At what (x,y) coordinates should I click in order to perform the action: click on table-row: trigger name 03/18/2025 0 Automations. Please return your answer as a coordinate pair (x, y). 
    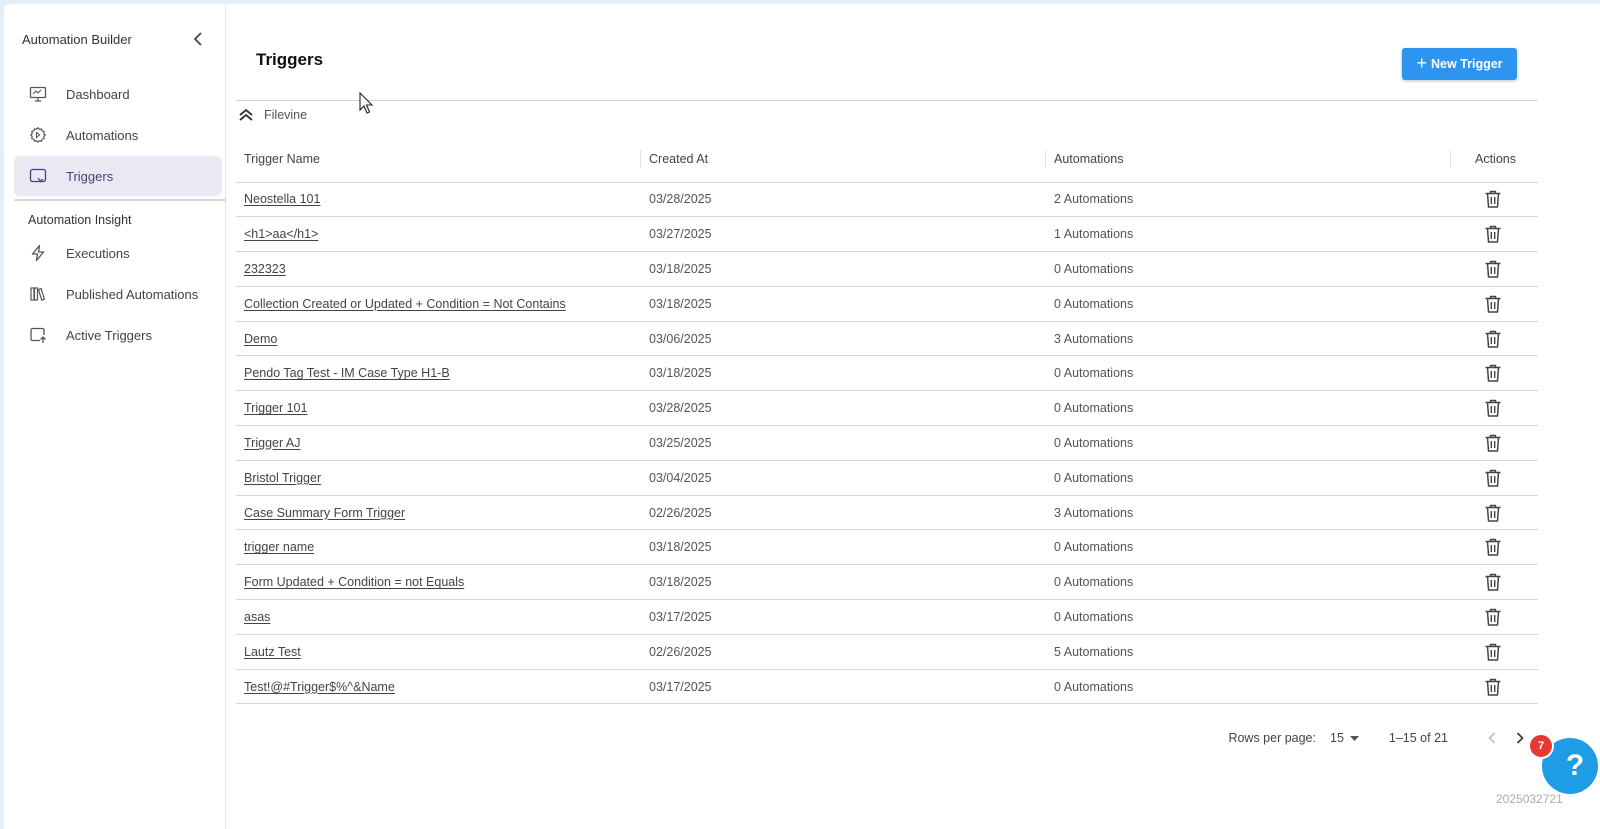
    Looking at the image, I should click on (887, 547).